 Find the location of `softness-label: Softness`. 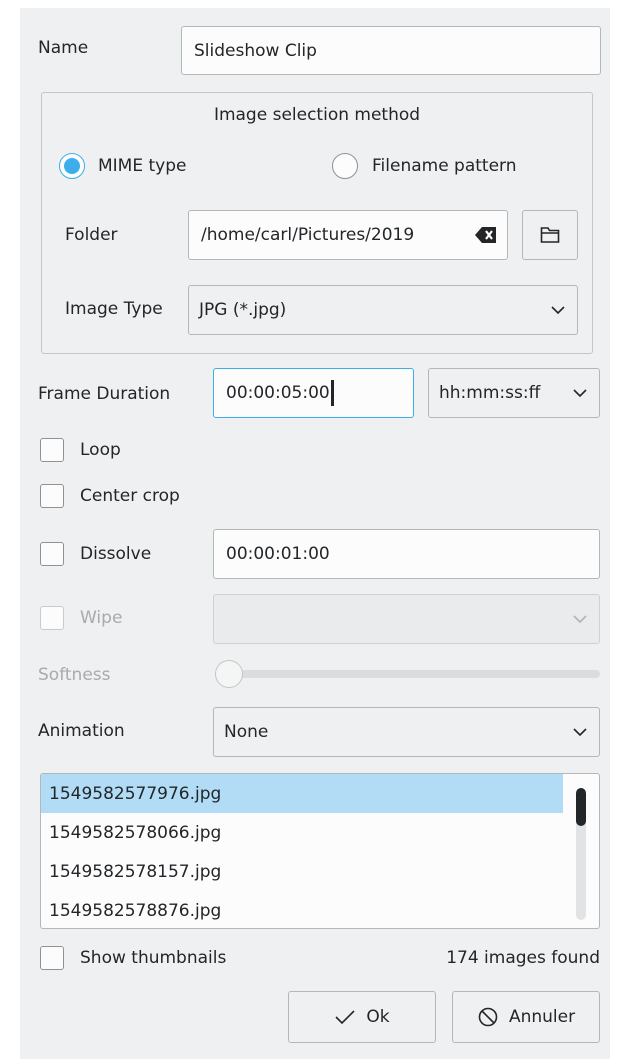

softness-label: Softness is located at coordinates (74, 675).